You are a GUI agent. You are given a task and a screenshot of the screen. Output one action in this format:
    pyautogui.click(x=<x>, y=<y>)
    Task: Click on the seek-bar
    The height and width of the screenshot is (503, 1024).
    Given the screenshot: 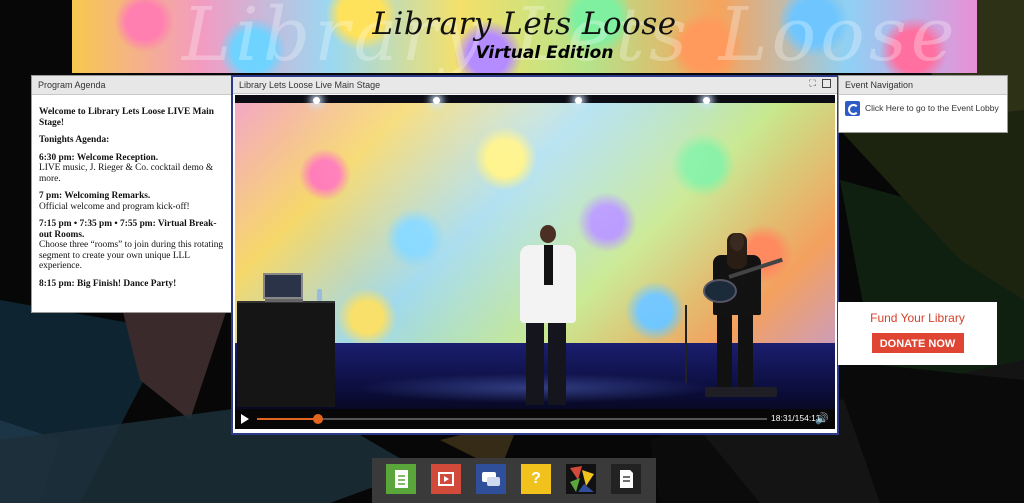 What is the action you would take?
    pyautogui.click(x=512, y=419)
    